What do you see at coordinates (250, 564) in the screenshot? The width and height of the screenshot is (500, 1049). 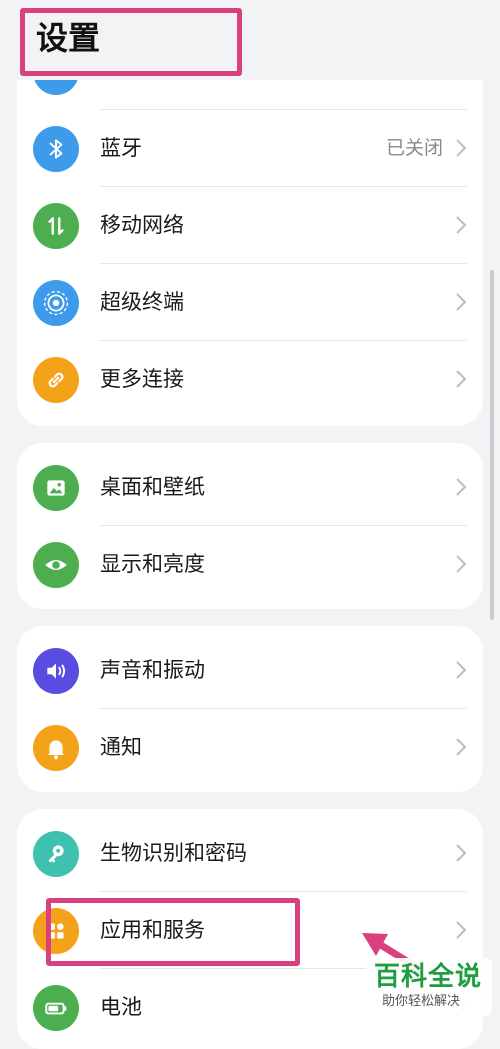 I see `settings-item-display: 显示和亮度` at bounding box center [250, 564].